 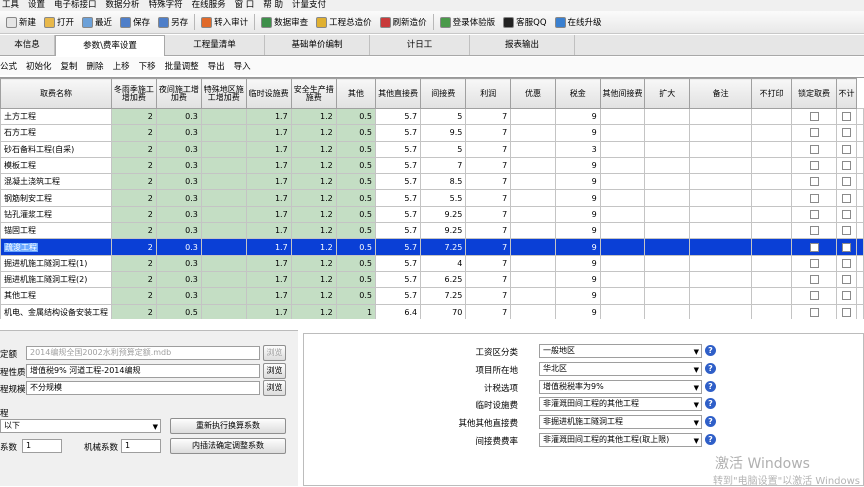 What do you see at coordinates (620, 440) in the screenshot?
I see `setting-select: 非灌溉田间工程的其他工程(取上限) ▼` at bounding box center [620, 440].